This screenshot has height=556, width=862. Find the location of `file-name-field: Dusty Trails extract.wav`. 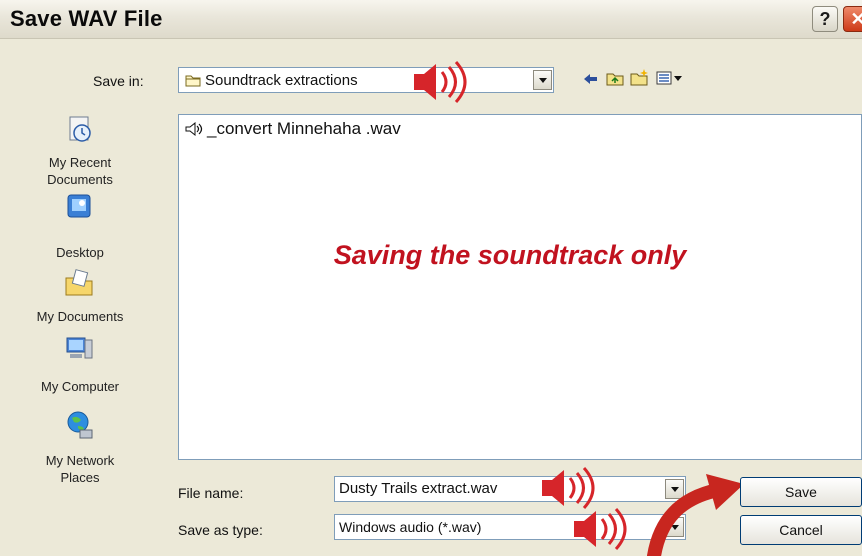

file-name-field: Dusty Trails extract.wav is located at coordinates (510, 489).